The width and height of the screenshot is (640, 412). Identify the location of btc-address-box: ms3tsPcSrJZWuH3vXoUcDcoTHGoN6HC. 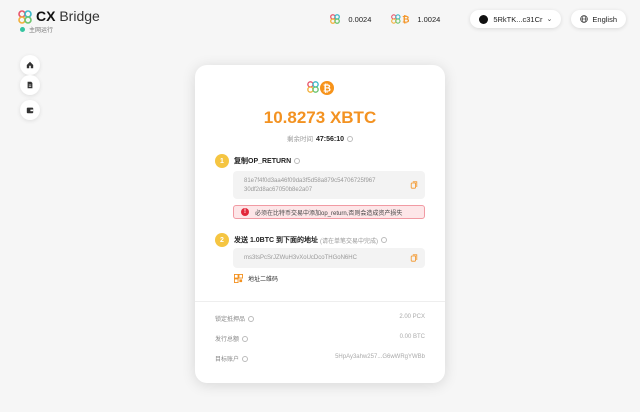
(329, 258).